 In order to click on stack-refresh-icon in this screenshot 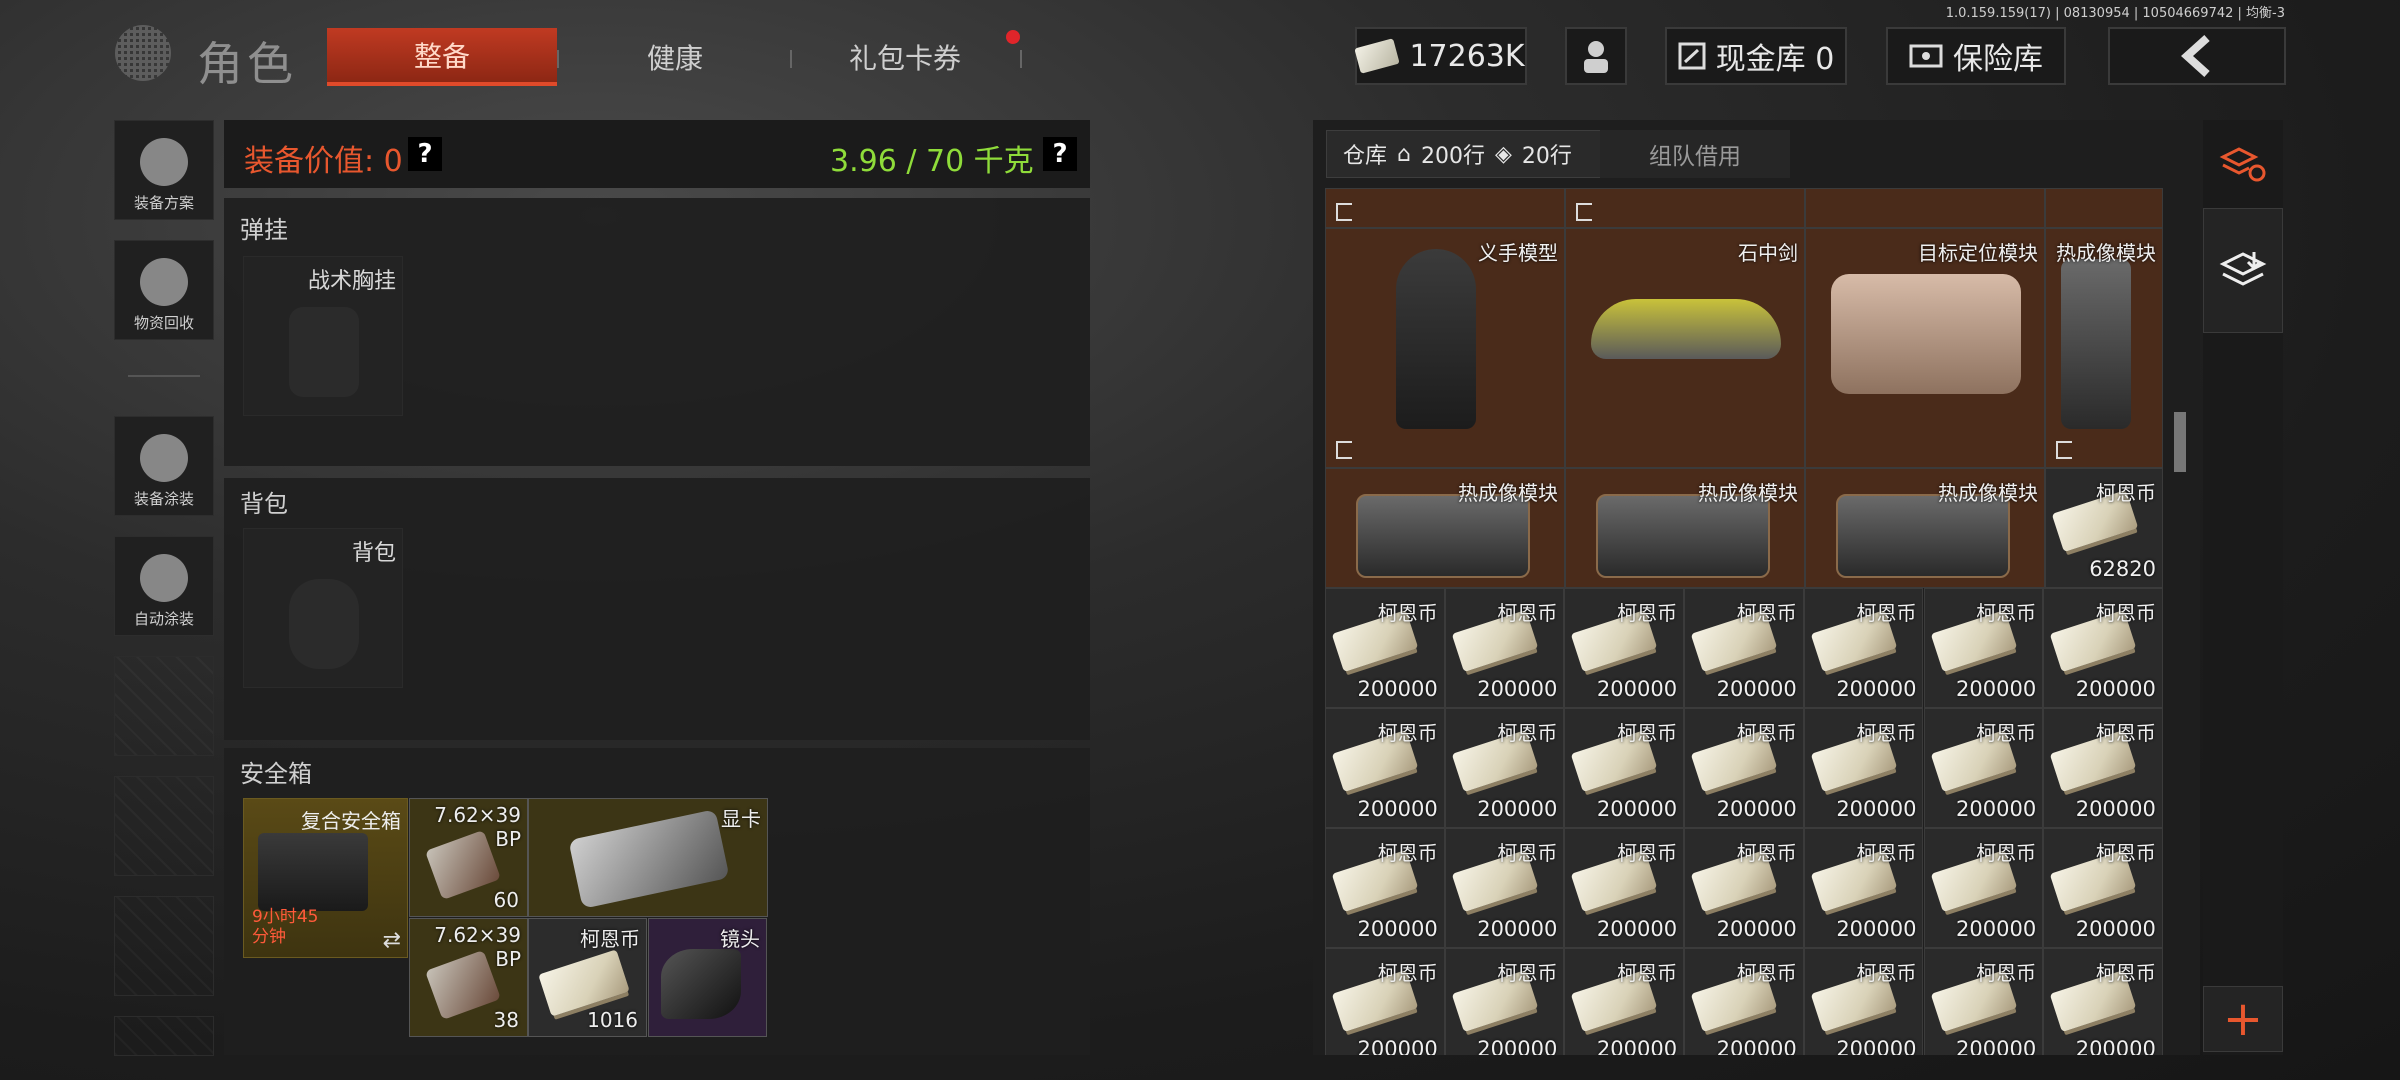, I will do `click(2242, 164)`.